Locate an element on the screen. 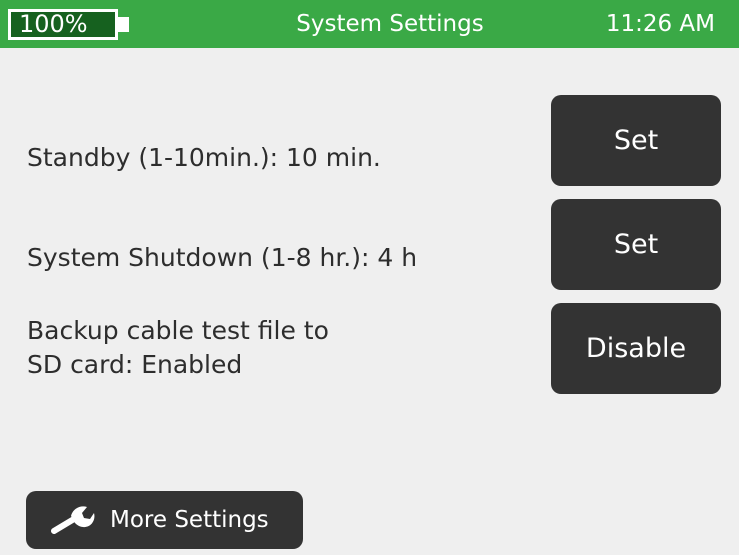  standby-set-button: Set is located at coordinates (636, 140).